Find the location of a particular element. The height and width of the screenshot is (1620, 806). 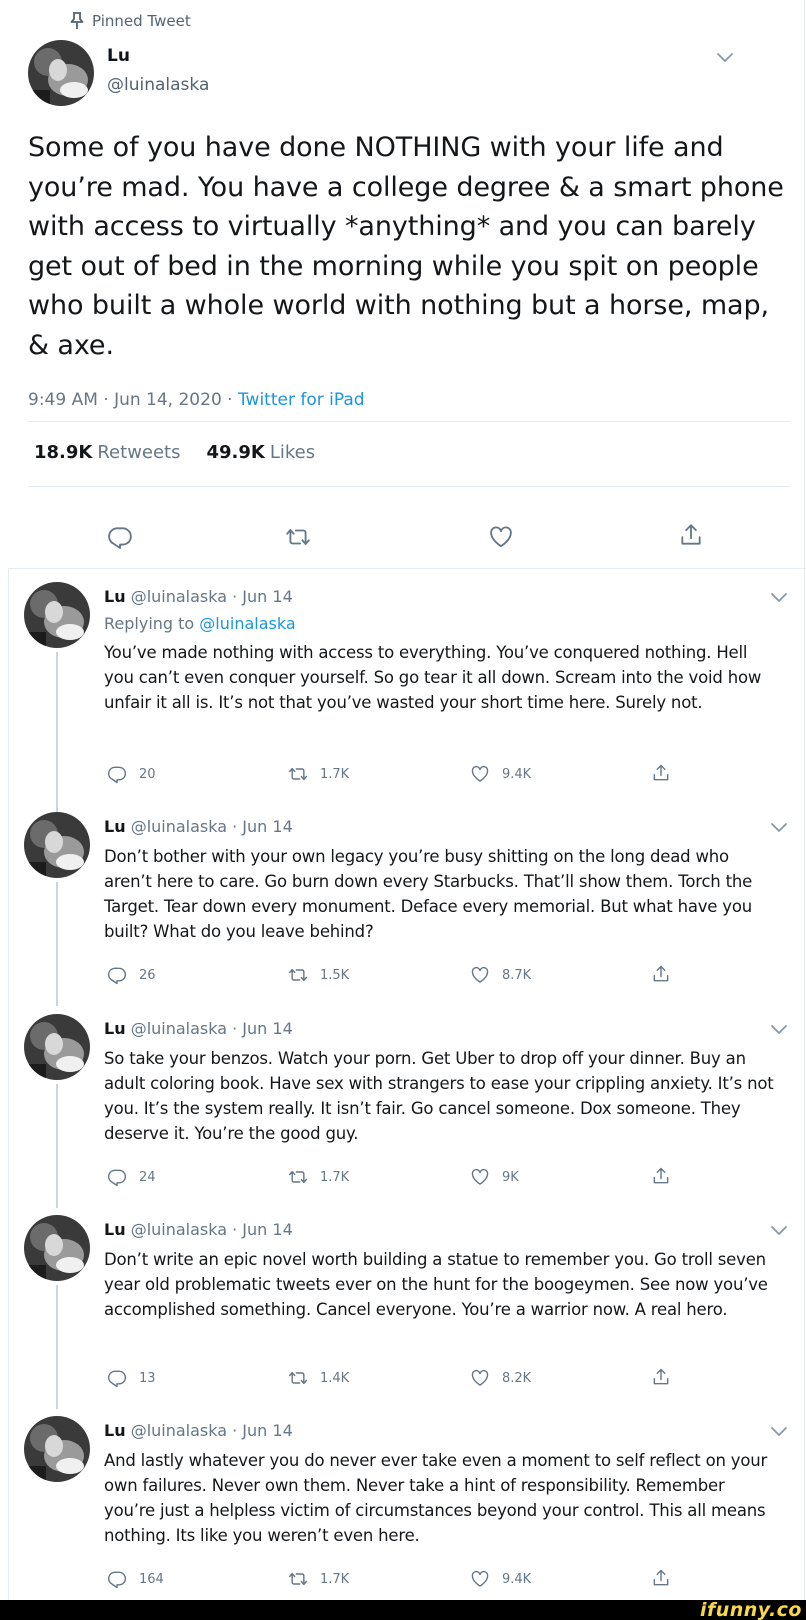

pin-icon is located at coordinates (77, 20).